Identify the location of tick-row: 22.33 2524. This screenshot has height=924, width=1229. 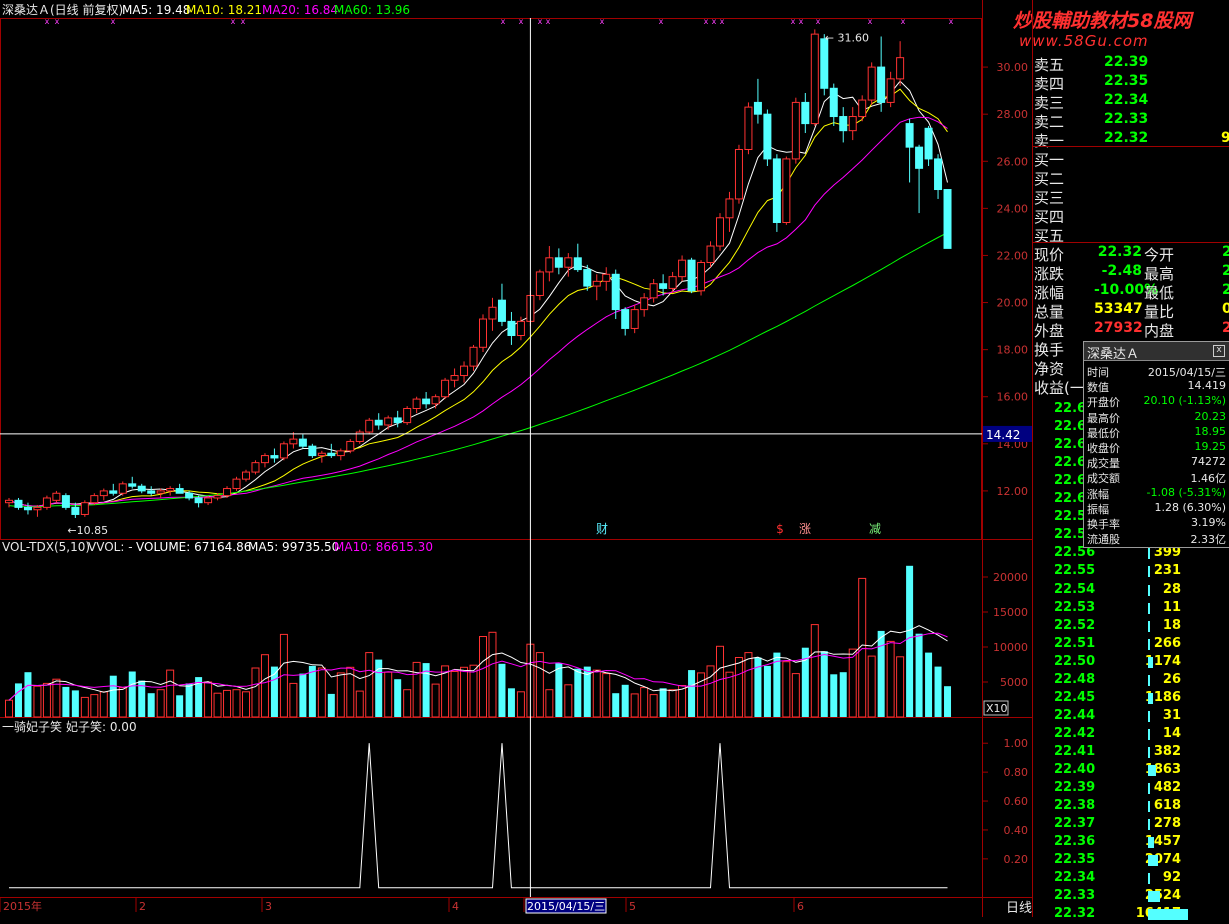
(1130, 897).